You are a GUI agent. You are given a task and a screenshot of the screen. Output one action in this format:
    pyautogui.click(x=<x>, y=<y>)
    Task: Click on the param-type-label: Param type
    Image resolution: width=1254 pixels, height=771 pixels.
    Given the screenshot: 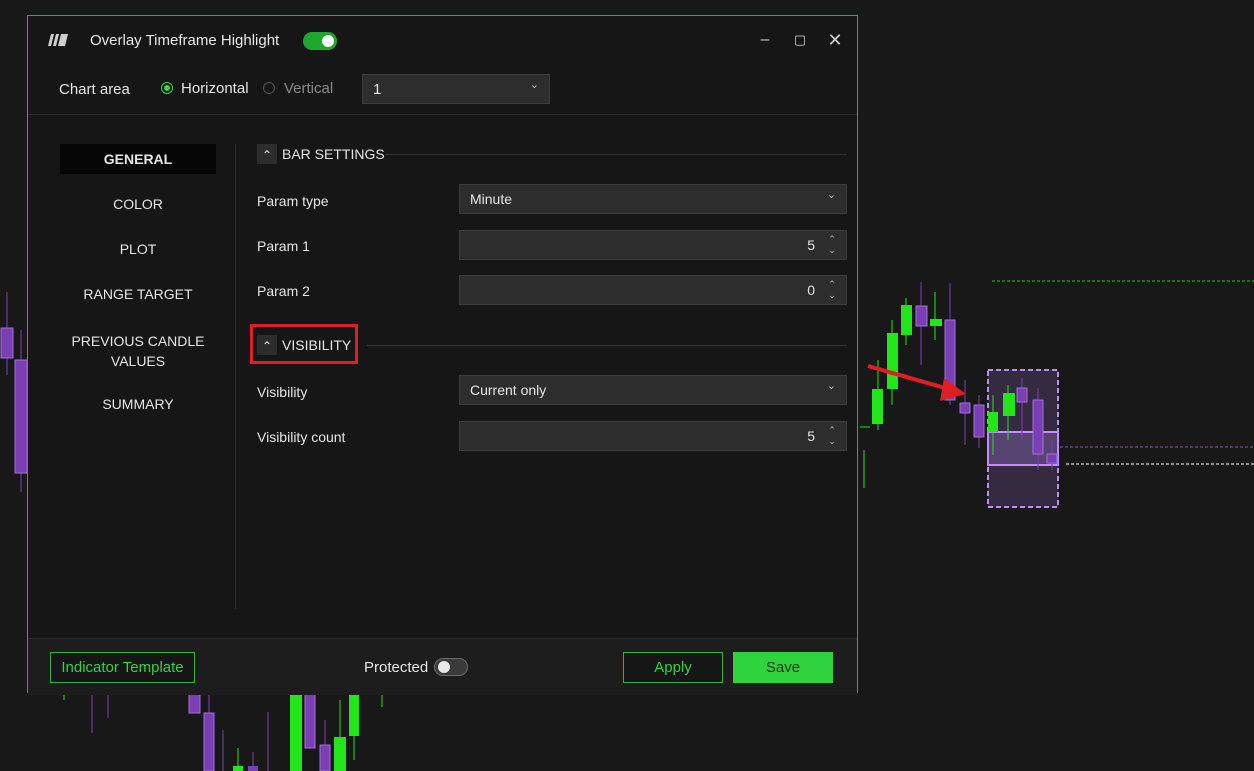 What is the action you would take?
    pyautogui.click(x=293, y=201)
    